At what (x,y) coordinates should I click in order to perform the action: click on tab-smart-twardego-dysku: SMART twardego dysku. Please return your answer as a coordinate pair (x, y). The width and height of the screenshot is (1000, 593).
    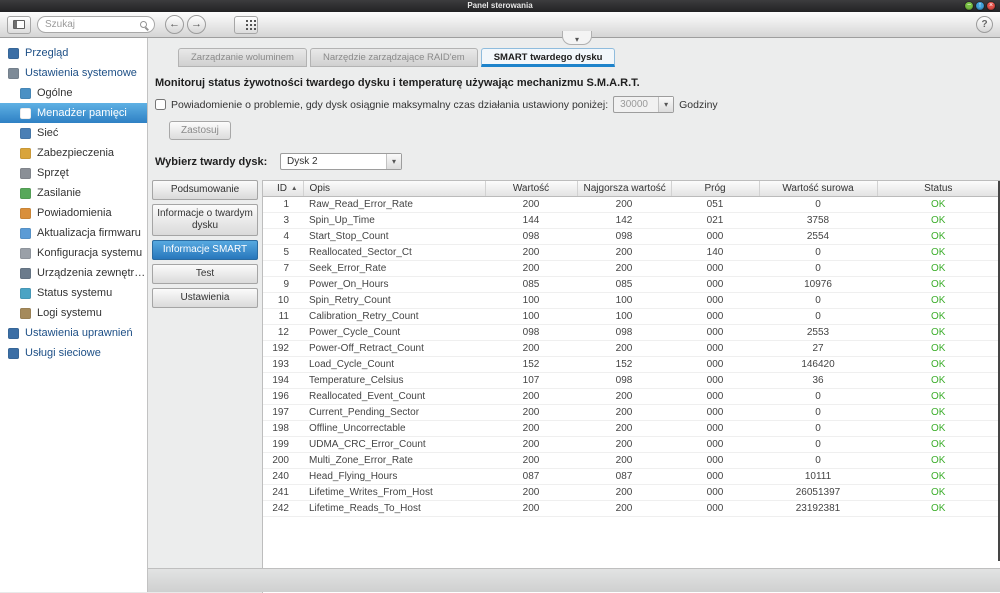
    Looking at the image, I should click on (548, 57).